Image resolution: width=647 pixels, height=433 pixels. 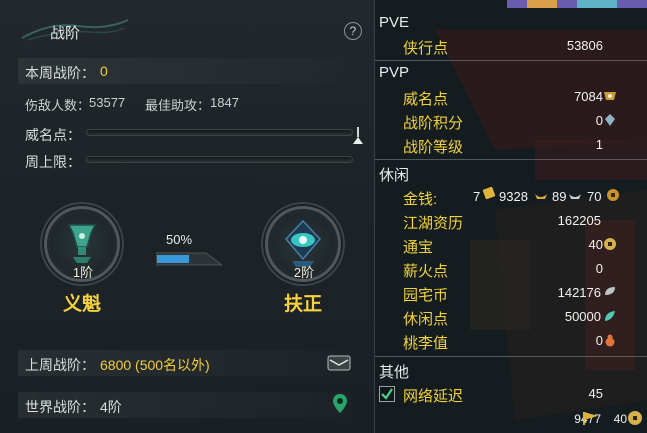 What do you see at coordinates (620, 419) in the screenshot?
I see `footer-coins-value: 40` at bounding box center [620, 419].